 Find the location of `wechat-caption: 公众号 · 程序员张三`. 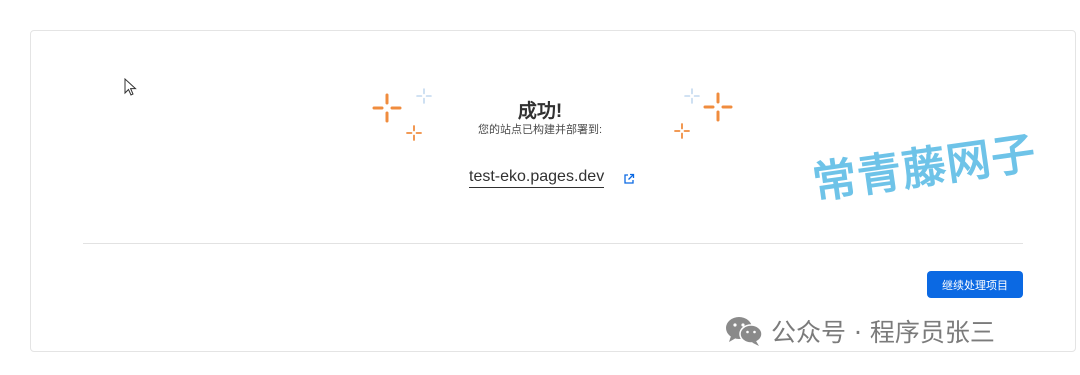

wechat-caption: 公众号 · 程序员张三 is located at coordinates (883, 332).